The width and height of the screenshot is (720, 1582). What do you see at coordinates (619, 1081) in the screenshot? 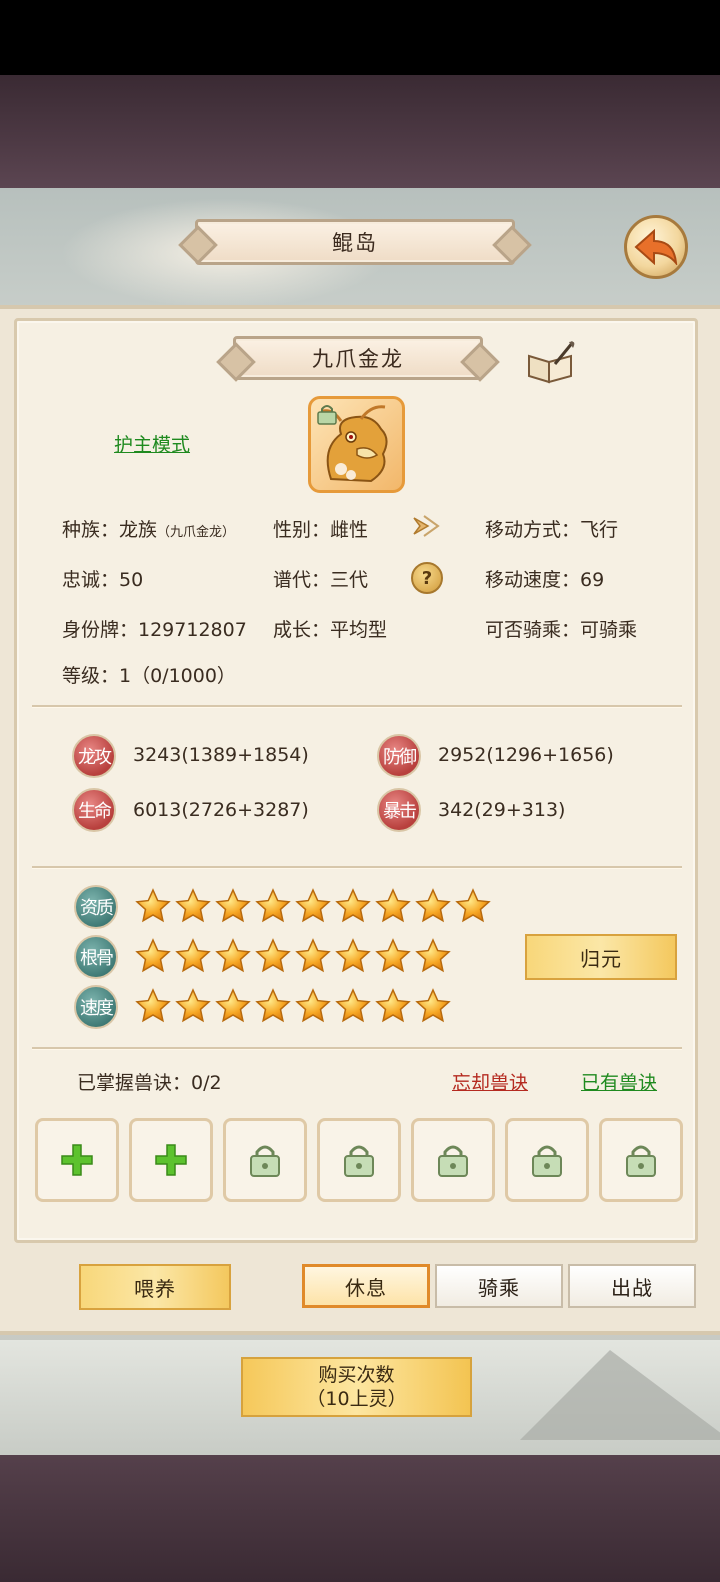
I see `owned-skills-link: 已有兽诀` at bounding box center [619, 1081].